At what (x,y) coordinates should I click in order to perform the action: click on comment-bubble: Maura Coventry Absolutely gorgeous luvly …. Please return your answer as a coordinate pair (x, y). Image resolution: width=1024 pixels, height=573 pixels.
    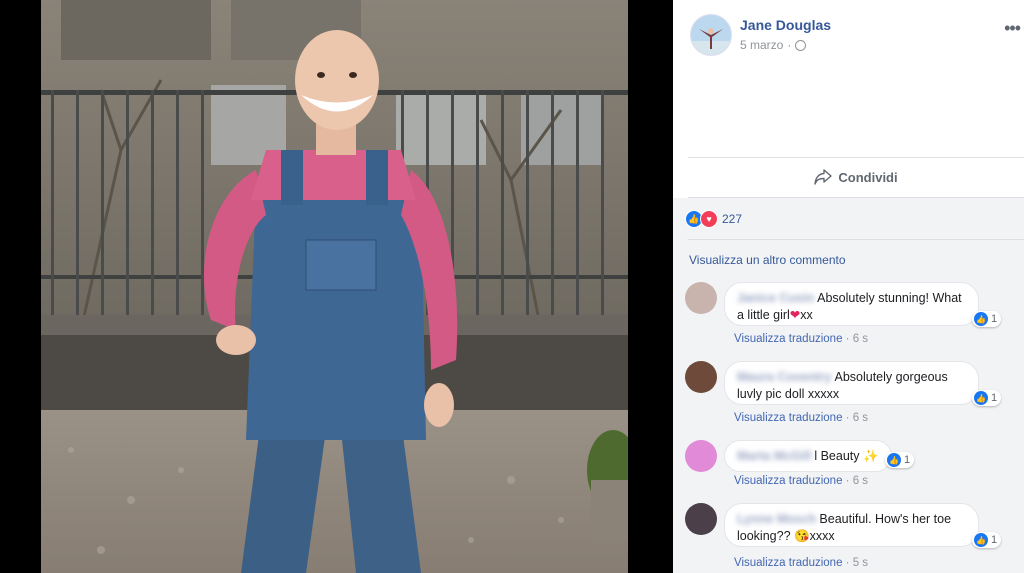
    Looking at the image, I should click on (851, 383).